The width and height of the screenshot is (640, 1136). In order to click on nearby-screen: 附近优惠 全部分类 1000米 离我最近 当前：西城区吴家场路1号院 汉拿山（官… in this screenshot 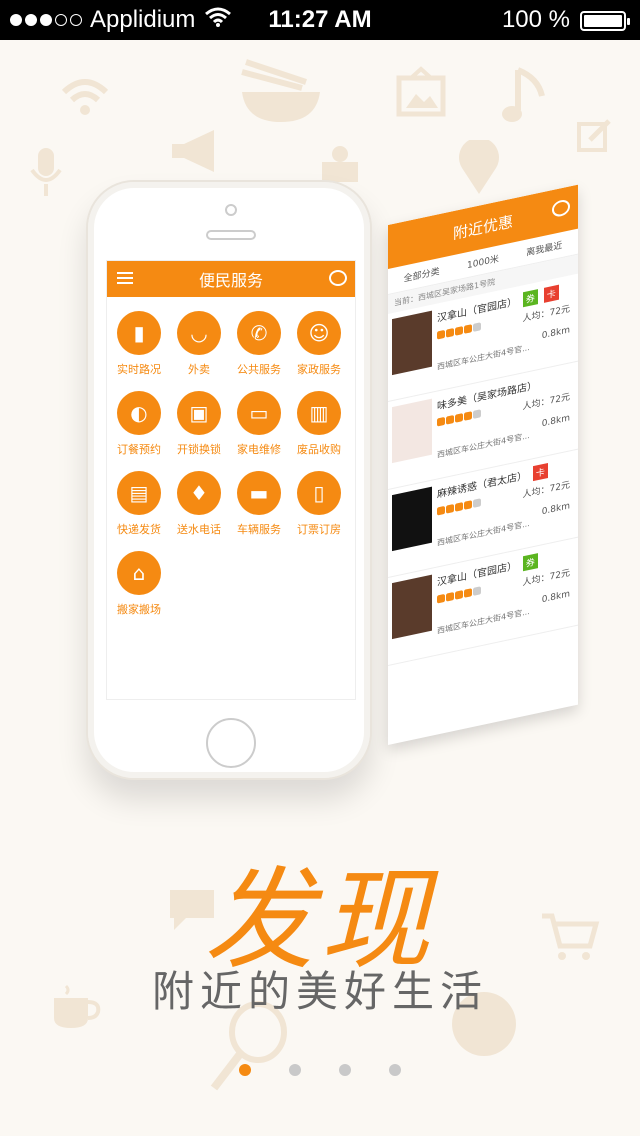, I will do `click(483, 464)`.